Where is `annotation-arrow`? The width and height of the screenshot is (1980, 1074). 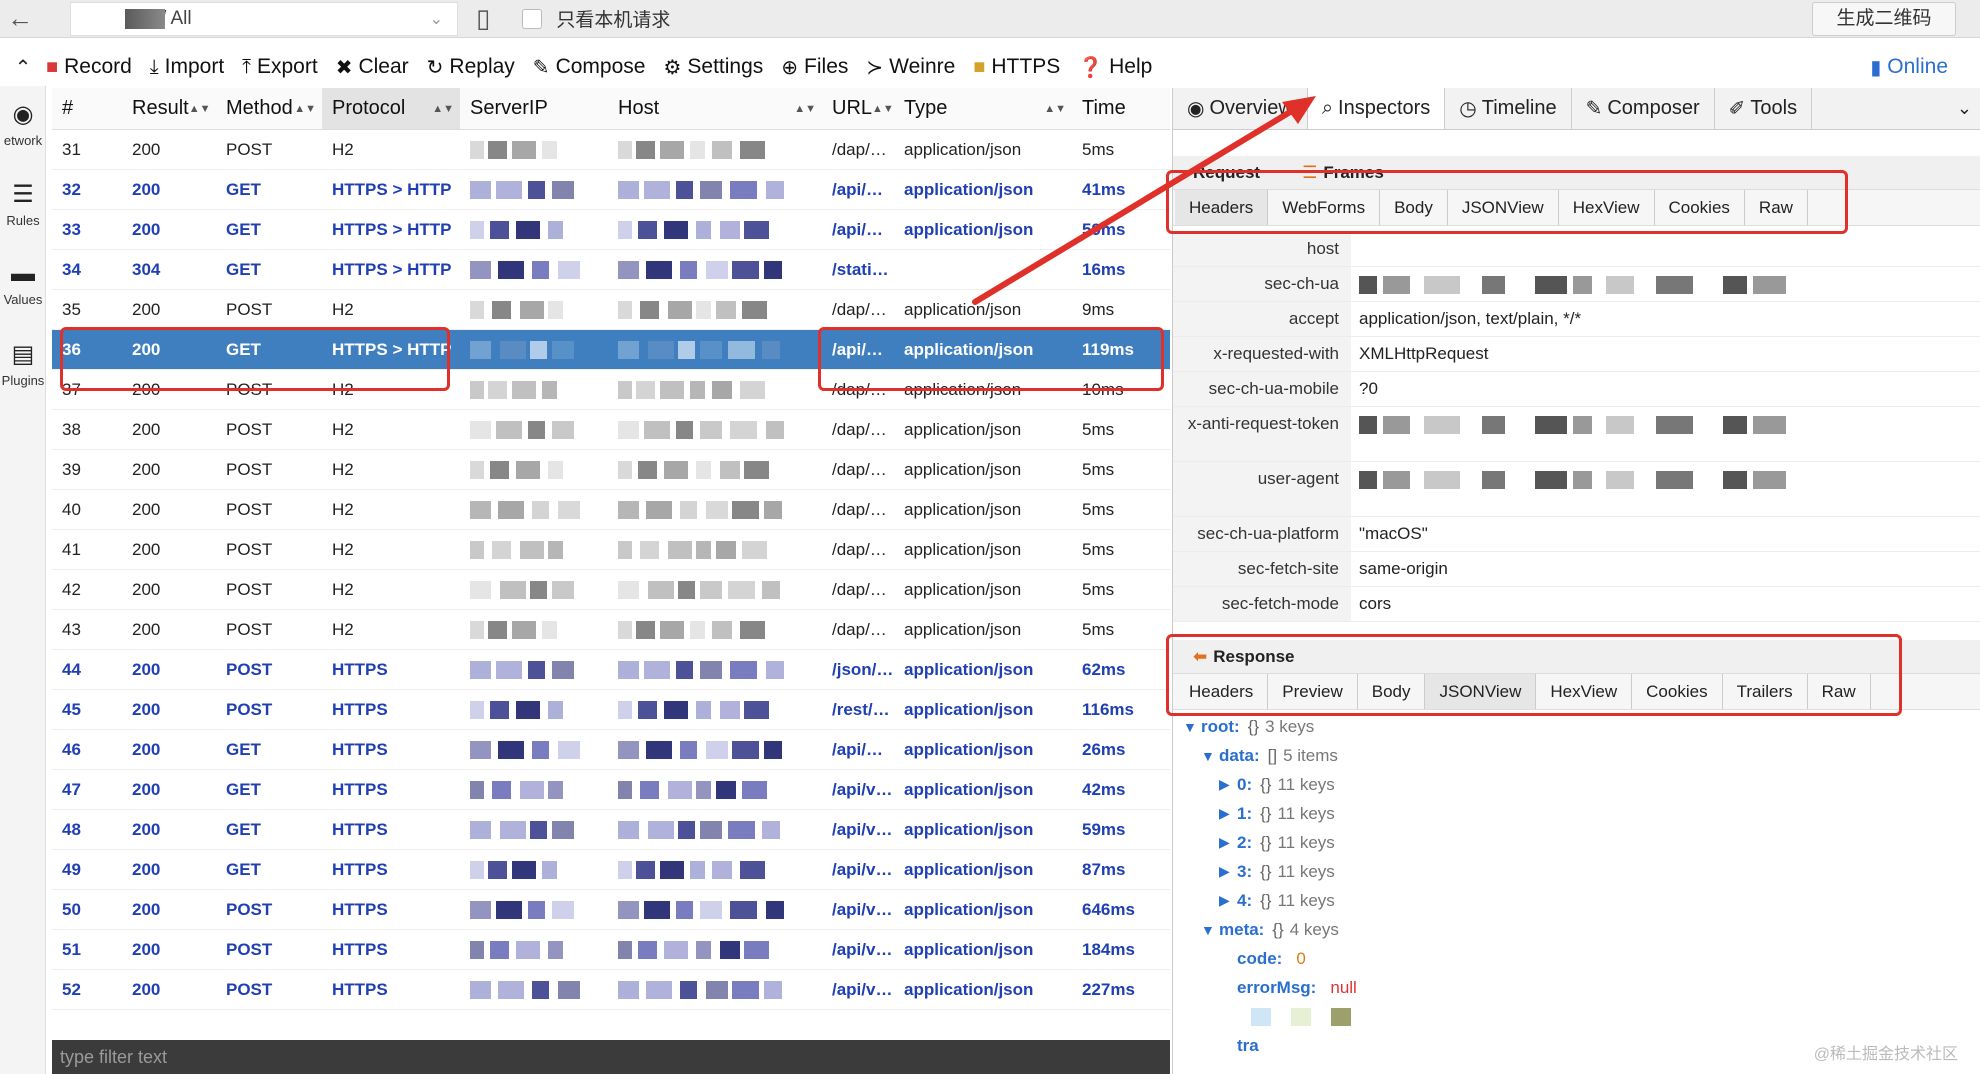 annotation-arrow is located at coordinates (1144, 200).